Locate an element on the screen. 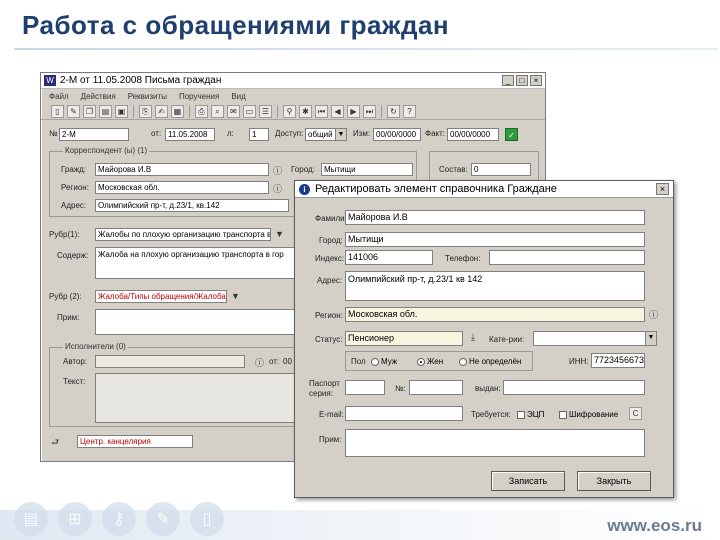 The width and height of the screenshot is (720, 540). menu-file: Файл is located at coordinates (59, 96).